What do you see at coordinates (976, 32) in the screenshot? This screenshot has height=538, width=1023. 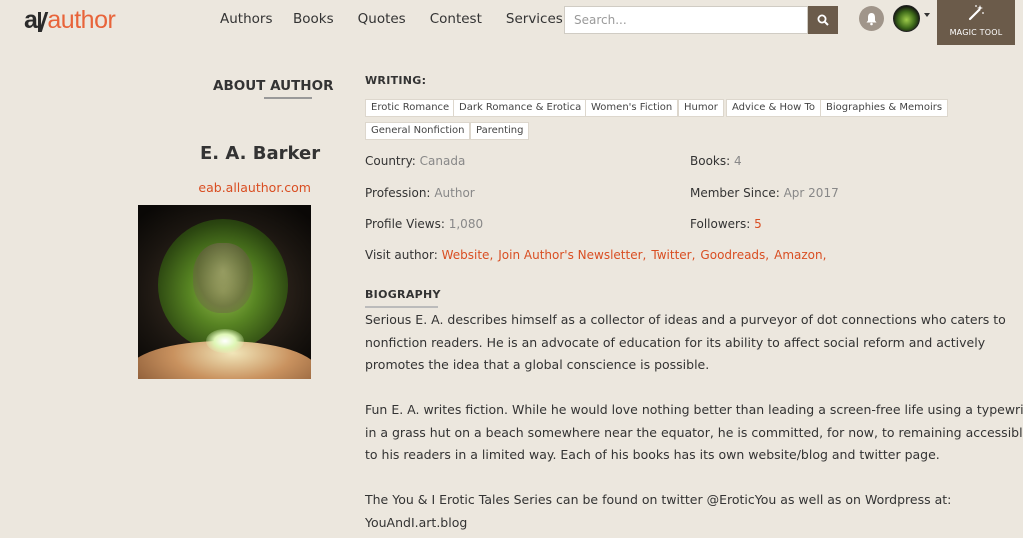 I see `magic-tool-label: MAGIC TOOL` at bounding box center [976, 32].